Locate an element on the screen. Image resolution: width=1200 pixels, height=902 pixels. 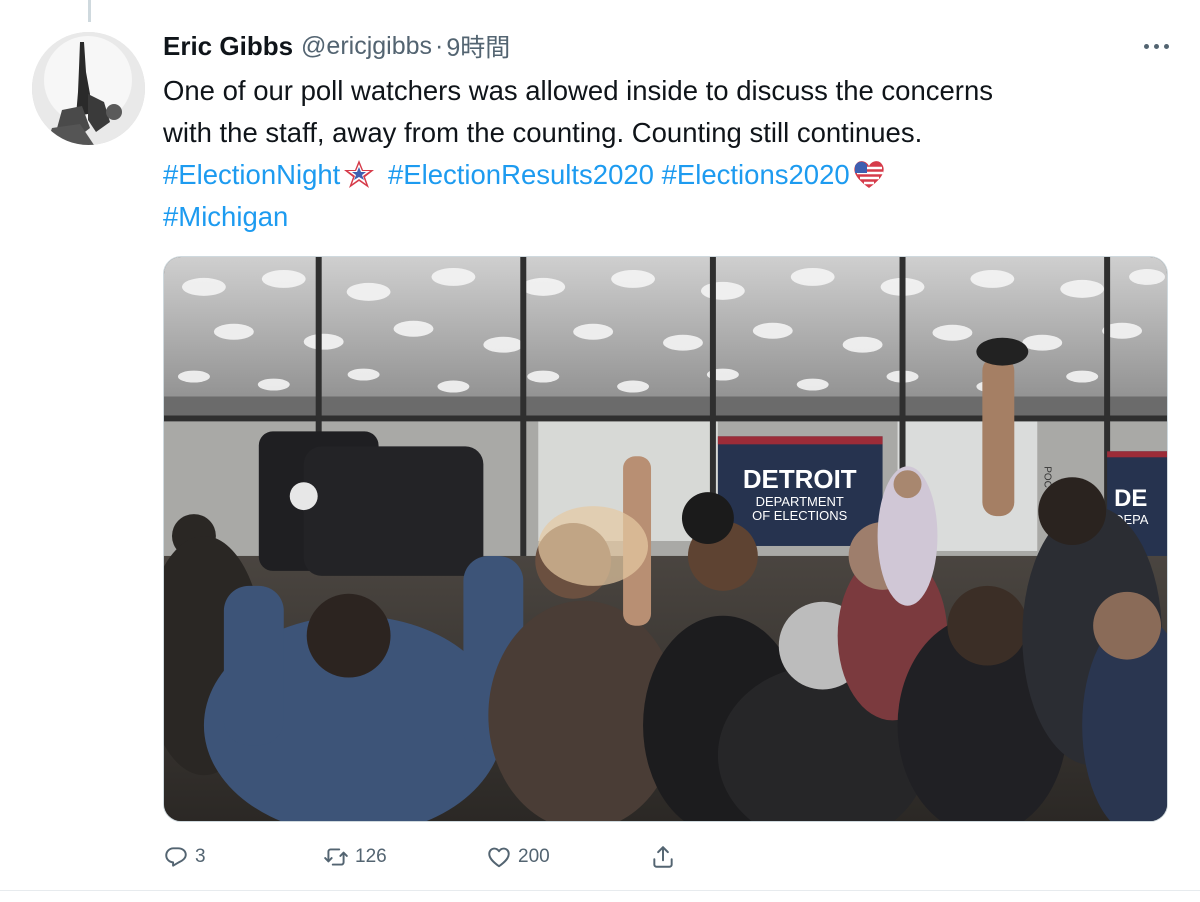
tweet-timestamp: 9時間 is located at coordinates (478, 46).